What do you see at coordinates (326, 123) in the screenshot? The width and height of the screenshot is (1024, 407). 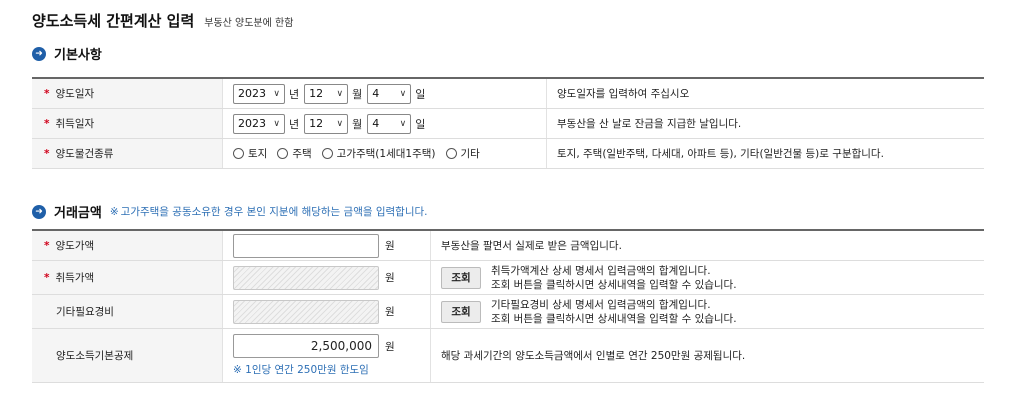 I see `acquire-month-select: 12 ∨` at bounding box center [326, 123].